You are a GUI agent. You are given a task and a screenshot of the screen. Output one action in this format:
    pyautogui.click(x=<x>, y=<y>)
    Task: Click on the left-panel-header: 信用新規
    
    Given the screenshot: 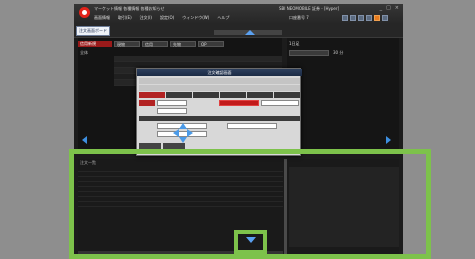 What is the action you would take?
    pyautogui.click(x=95, y=44)
    